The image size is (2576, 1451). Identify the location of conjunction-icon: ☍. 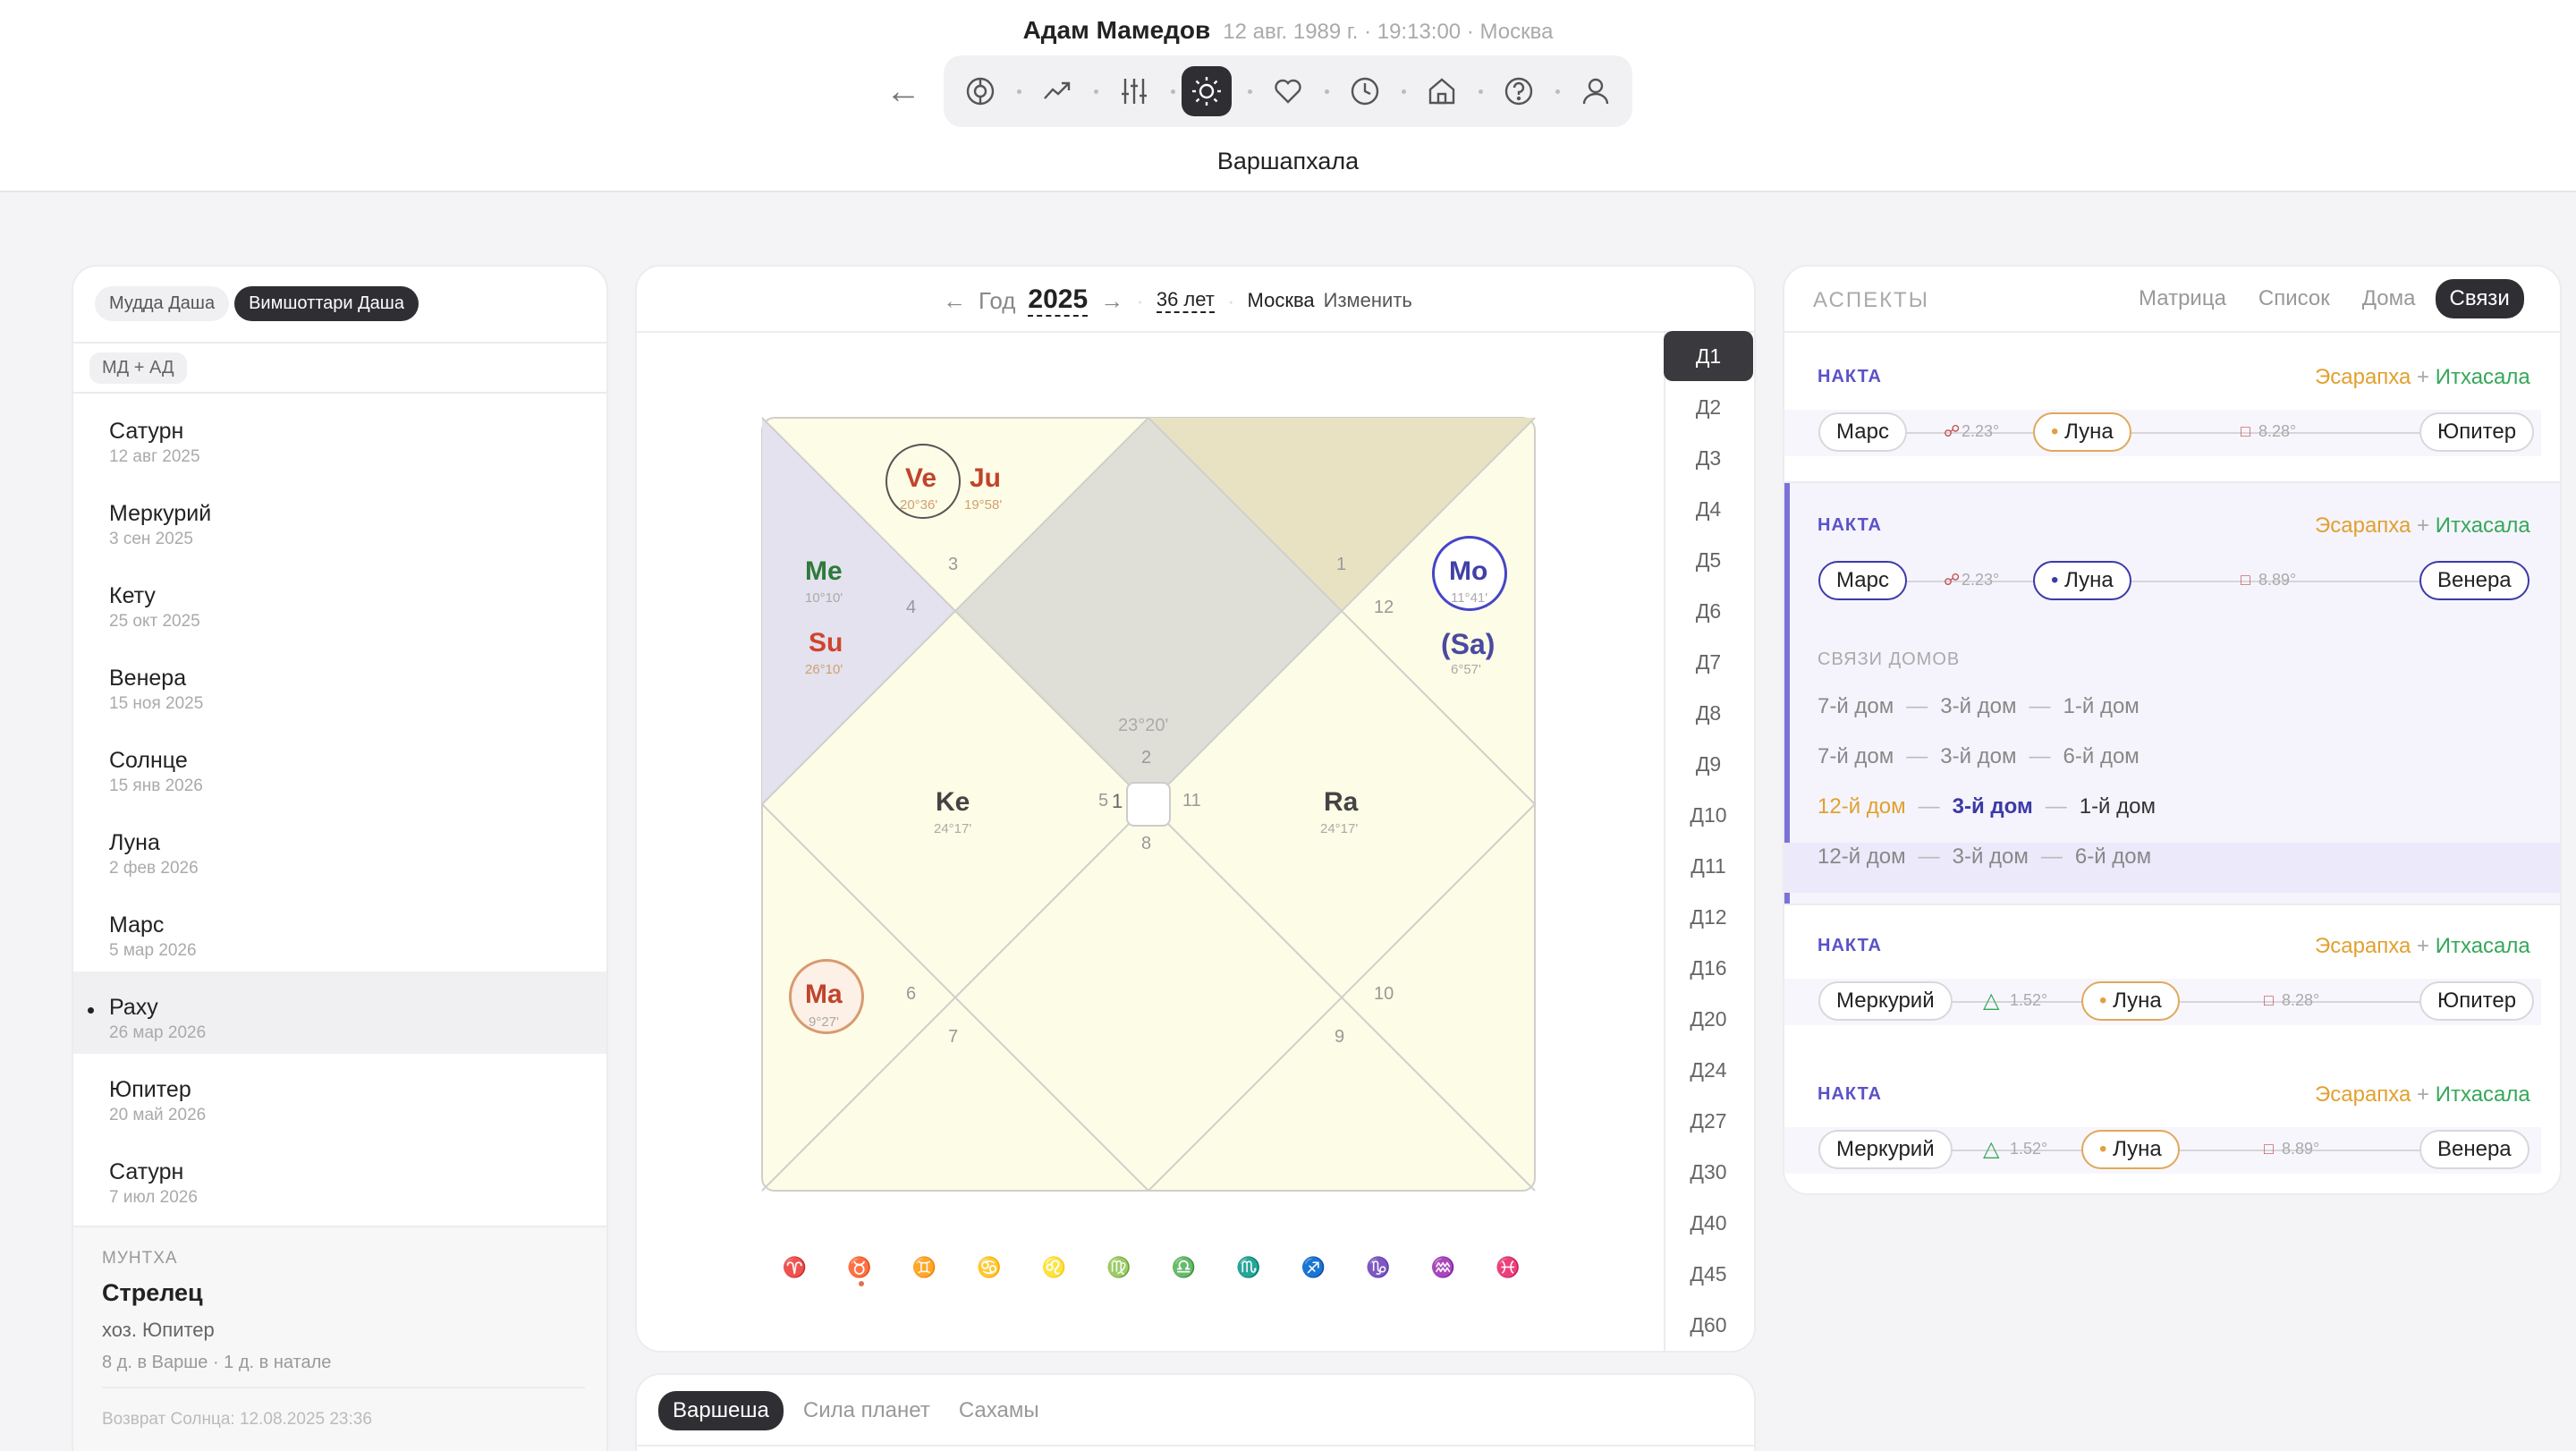
(1952, 580).